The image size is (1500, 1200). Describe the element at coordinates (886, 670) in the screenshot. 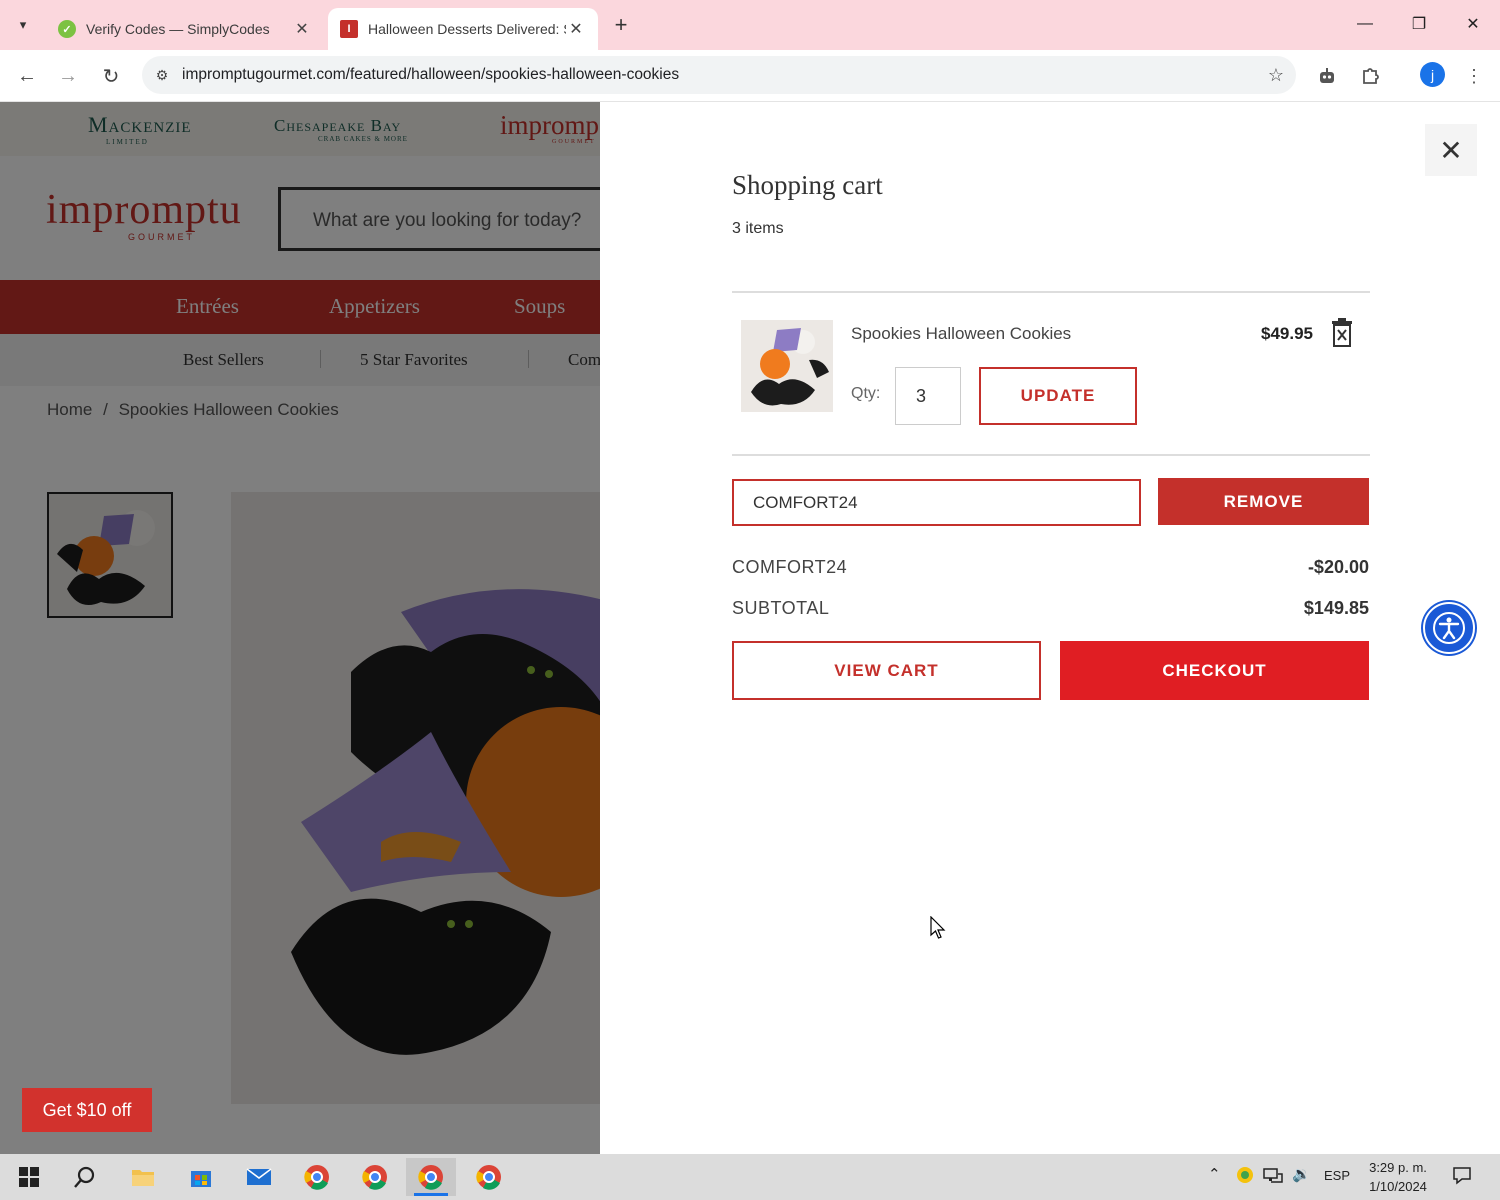

I see `view-cart-button: VIEW CART` at that location.